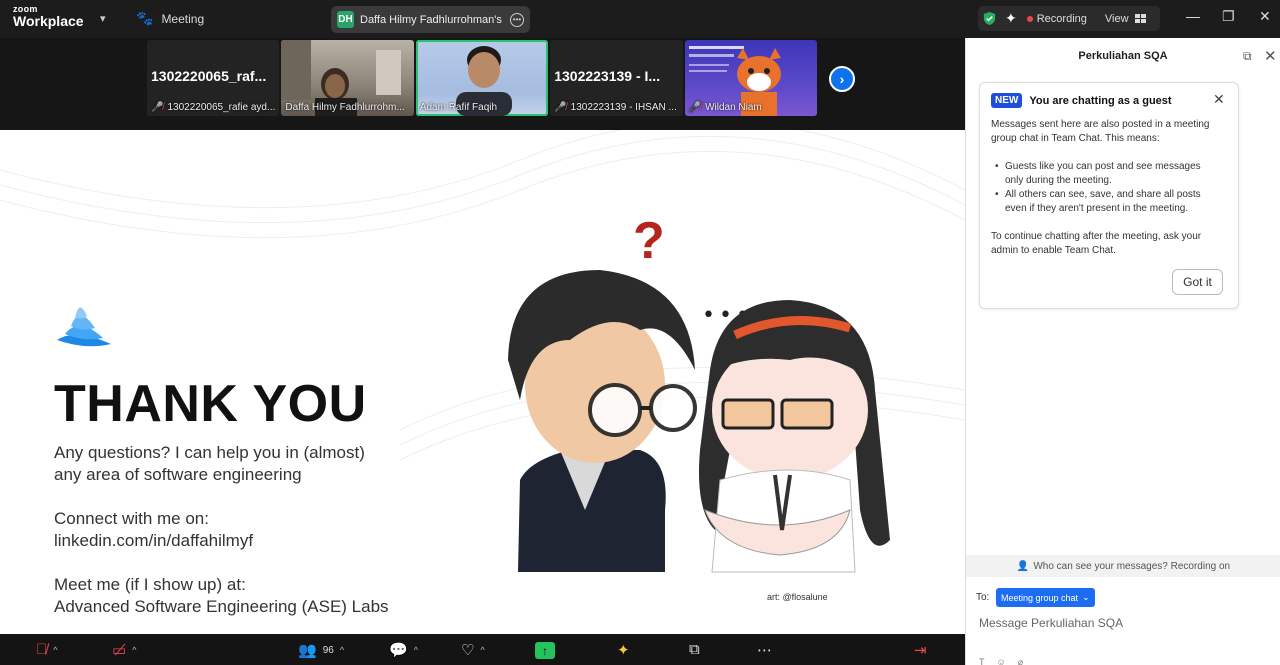 The height and width of the screenshot is (665, 1280). Describe the element at coordinates (983, 597) in the screenshot. I see `to-label: To:` at that location.